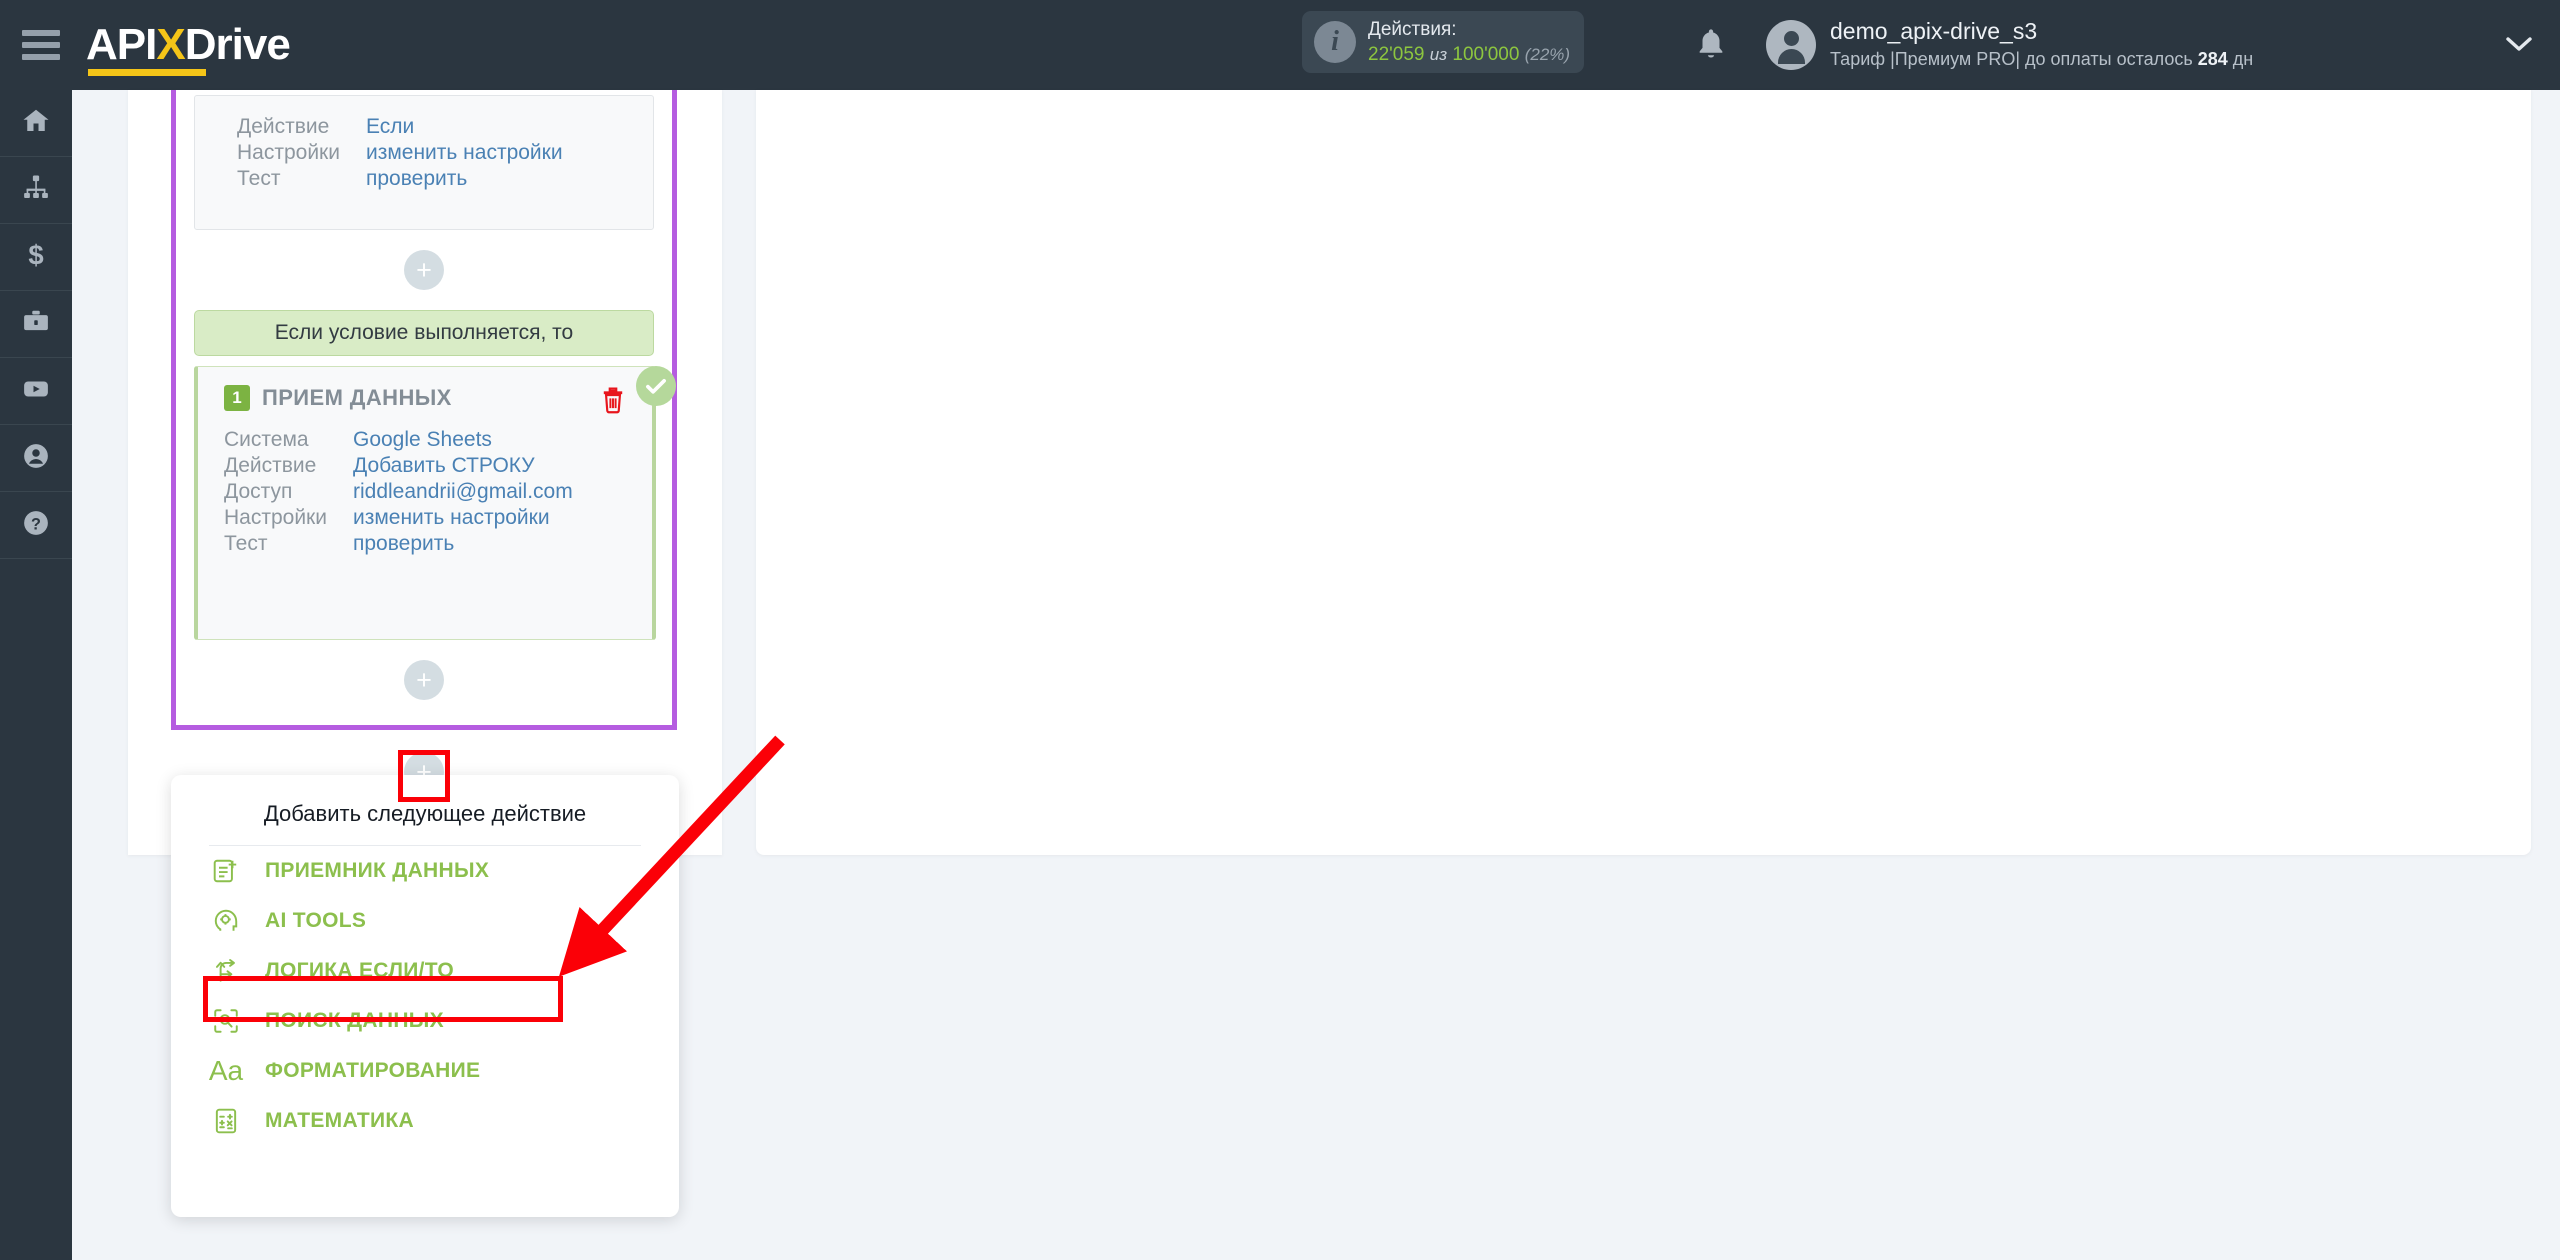 The width and height of the screenshot is (2560, 1260). I want to click on sidebar-item-help: ?, so click(36, 525).